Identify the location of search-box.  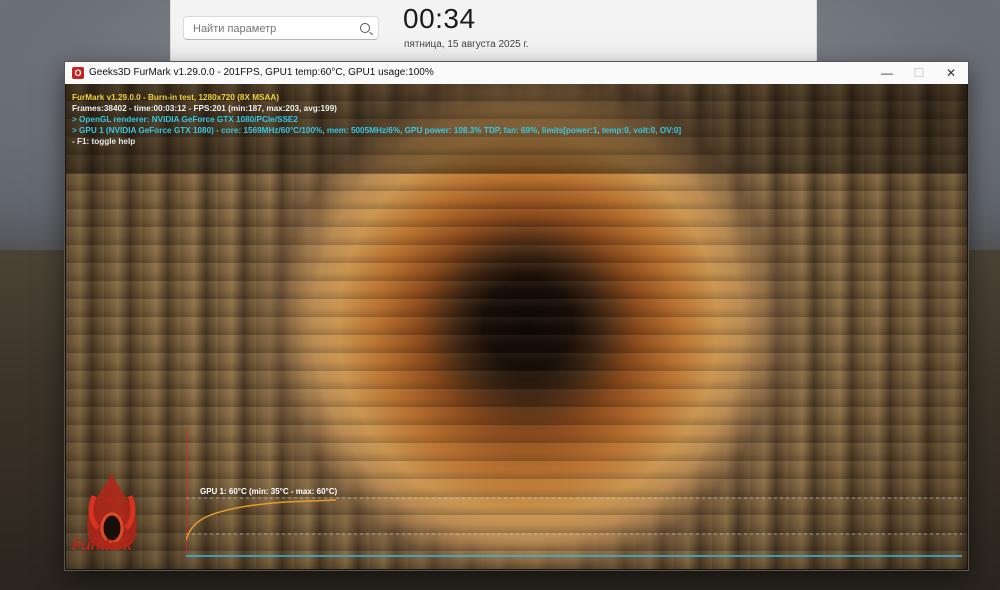
(281, 28).